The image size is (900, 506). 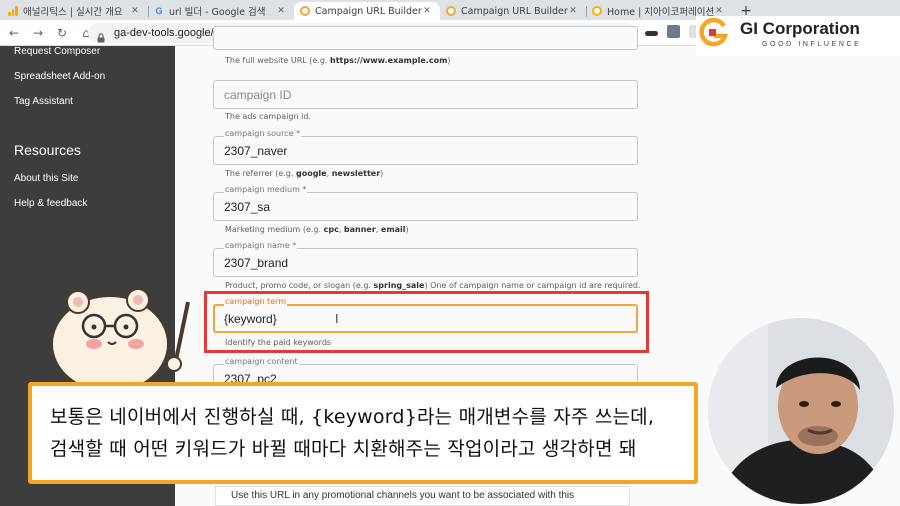 I want to click on caption-line-2: 검색할 때 어떤 키워드가 바뀔 때마다 치환해주는 작업이라고 생각하면 돼, so click(x=343, y=449).